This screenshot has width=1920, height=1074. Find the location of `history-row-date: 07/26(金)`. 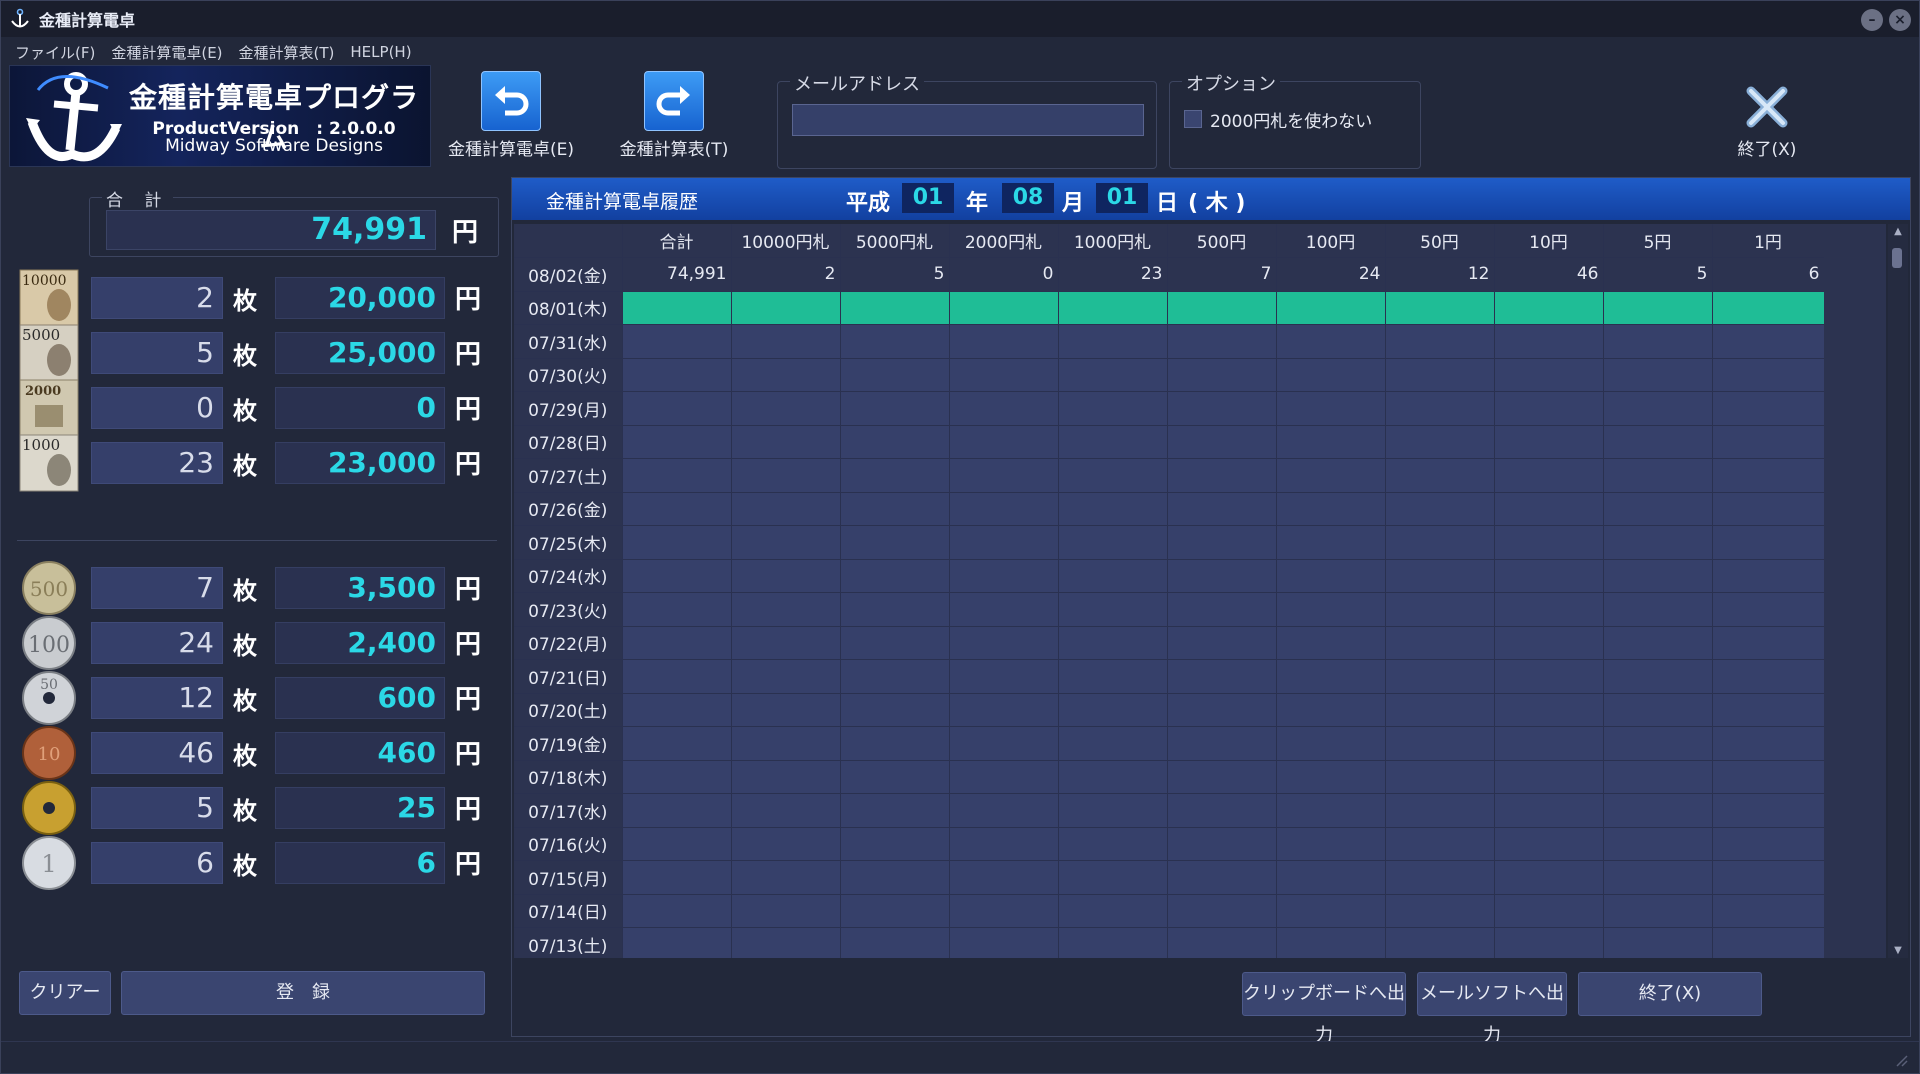

history-row-date: 07/26(金) is located at coordinates (568, 509).